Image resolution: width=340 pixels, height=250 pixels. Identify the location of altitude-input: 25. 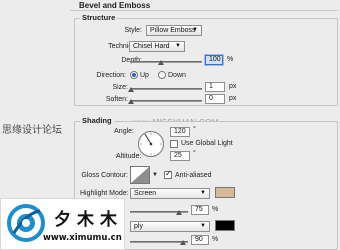
(180, 156).